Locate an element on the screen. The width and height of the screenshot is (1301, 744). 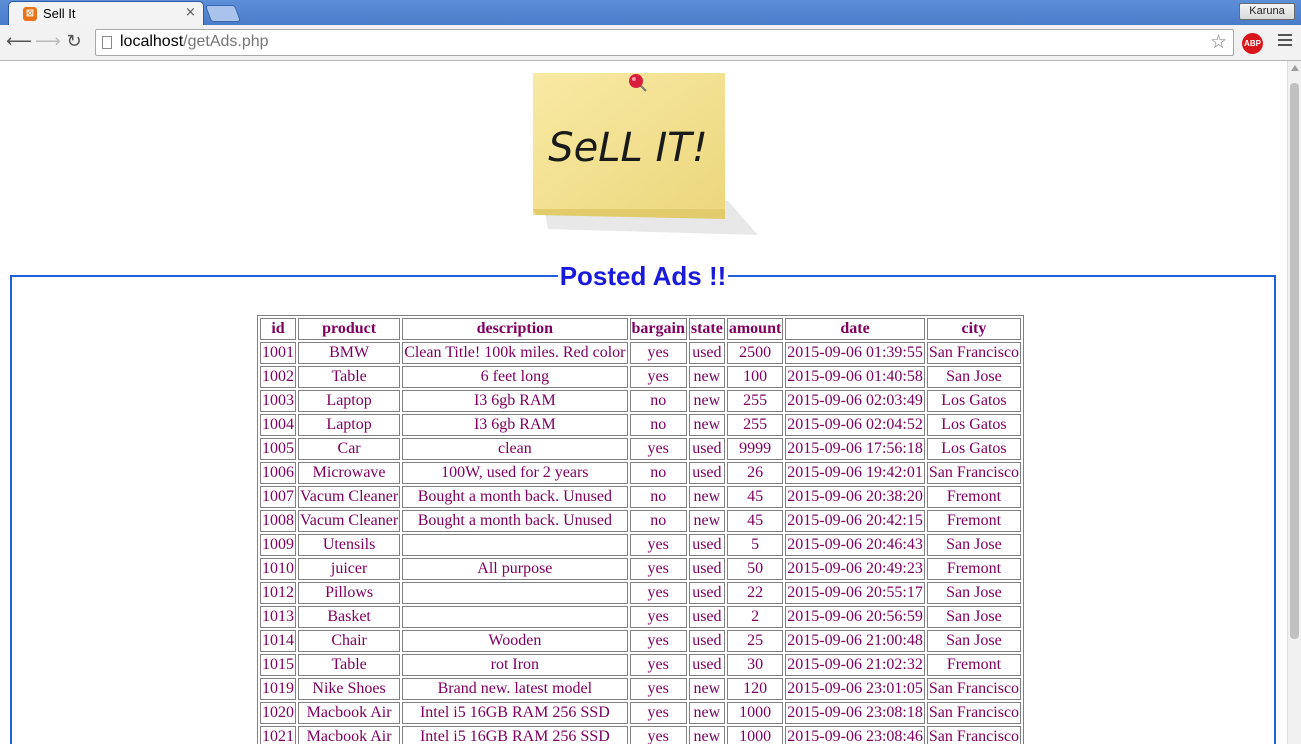
forward-arrow-icon: ⟶ is located at coordinates (48, 42).